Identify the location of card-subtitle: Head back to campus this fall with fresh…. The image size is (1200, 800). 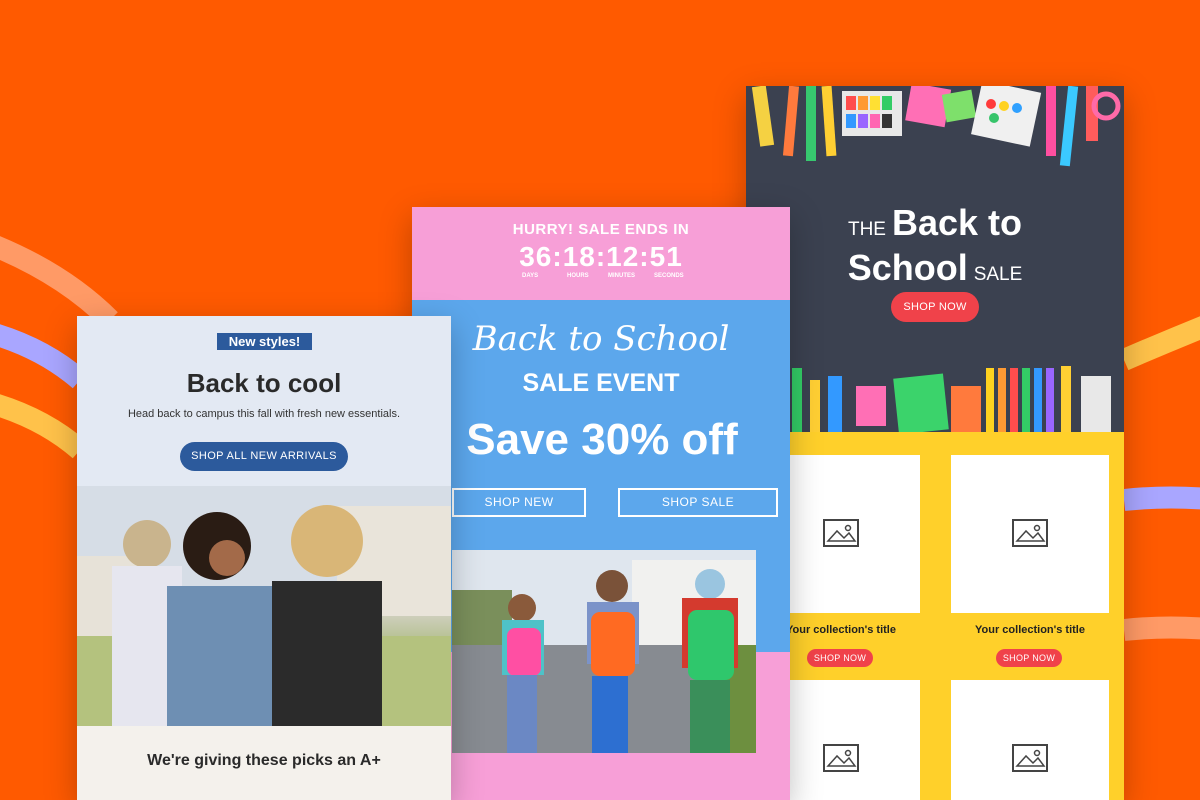
(264, 414).